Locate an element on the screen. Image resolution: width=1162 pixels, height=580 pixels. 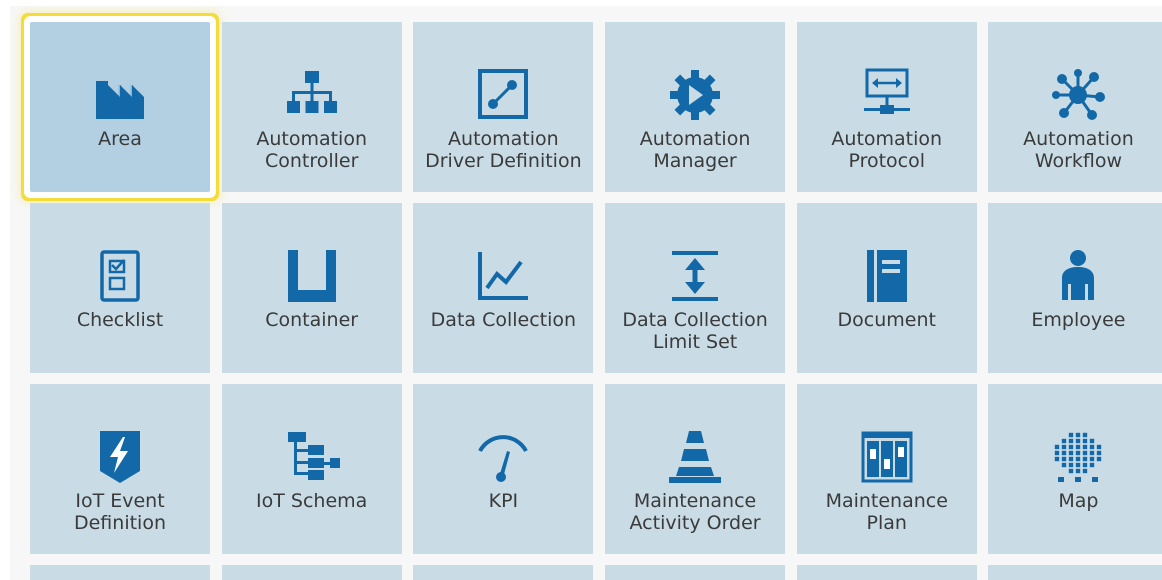
protocol-icon is located at coordinates (887, 95).